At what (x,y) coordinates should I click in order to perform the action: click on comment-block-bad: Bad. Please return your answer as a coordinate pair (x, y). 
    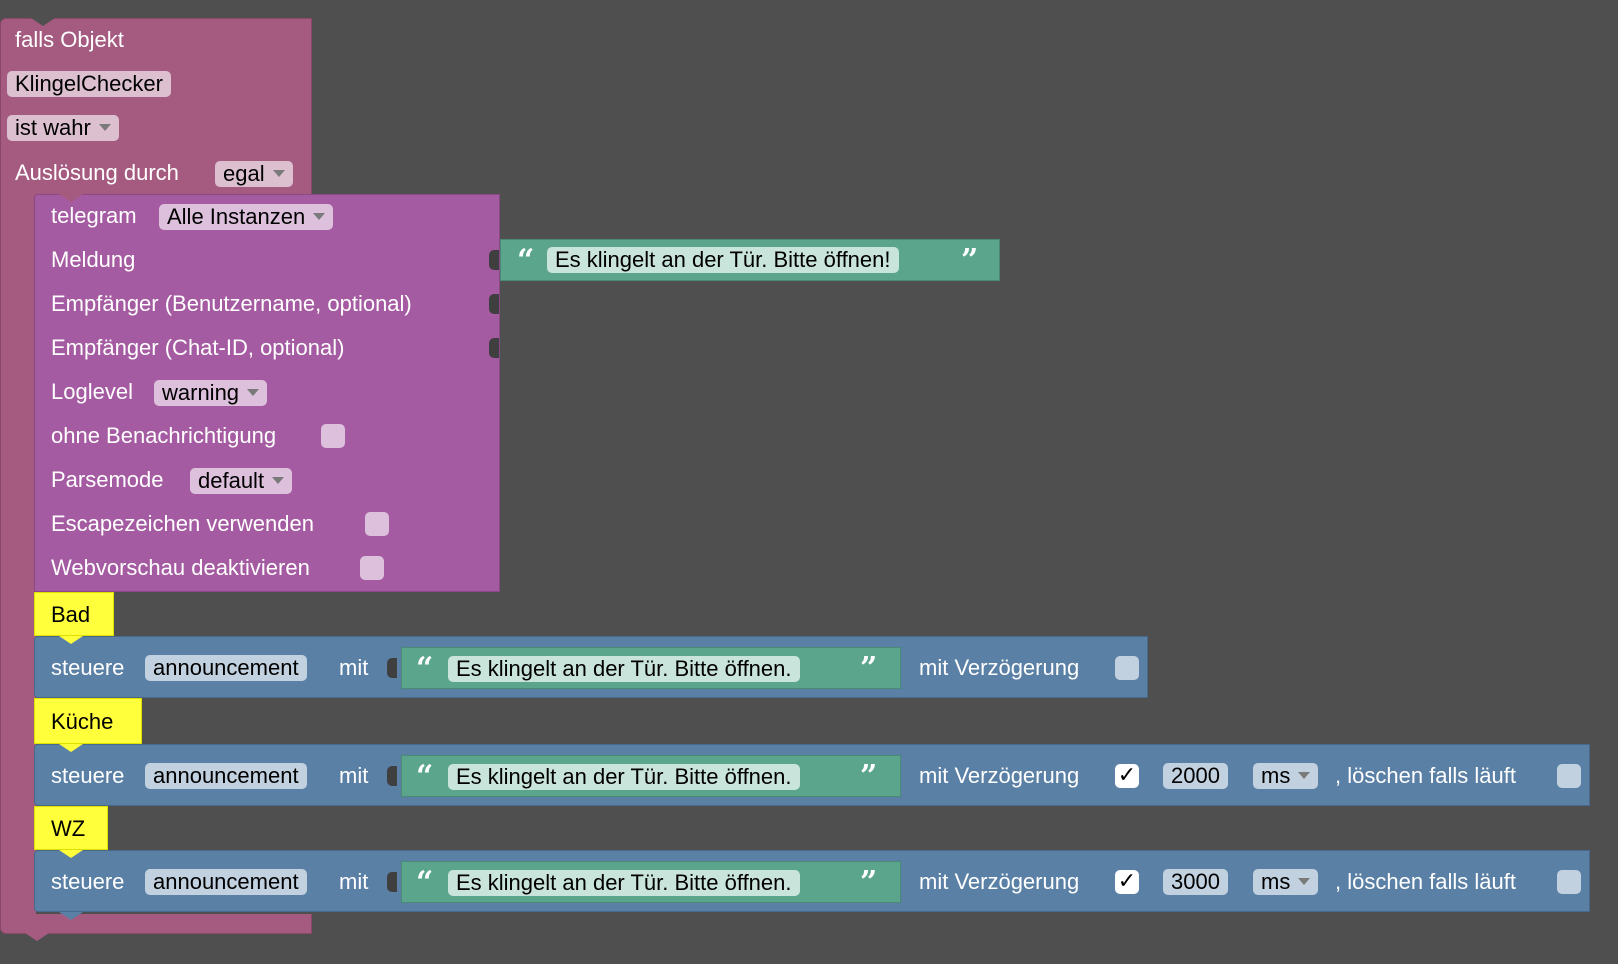
    Looking at the image, I should click on (74, 614).